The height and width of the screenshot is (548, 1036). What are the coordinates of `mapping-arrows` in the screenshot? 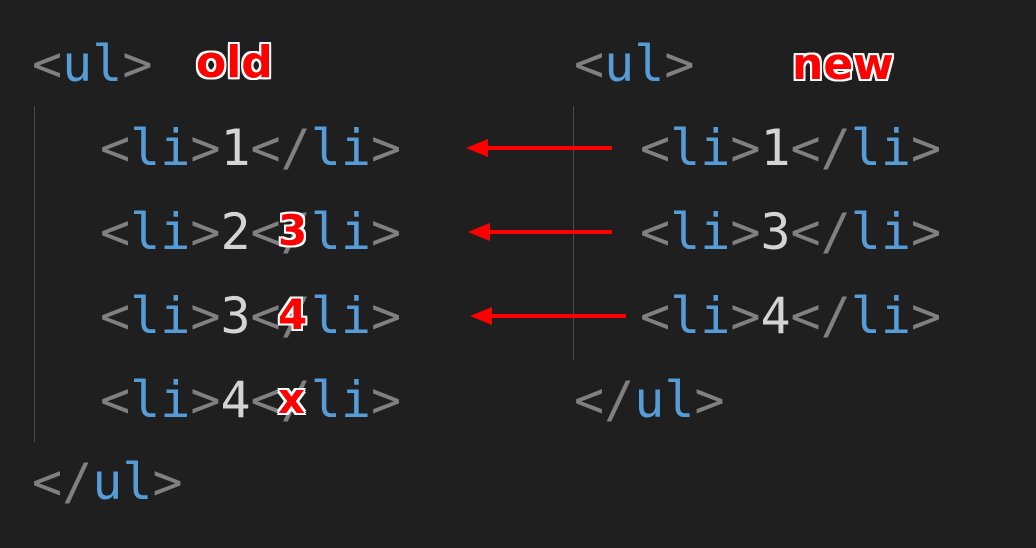 It's located at (546, 232).